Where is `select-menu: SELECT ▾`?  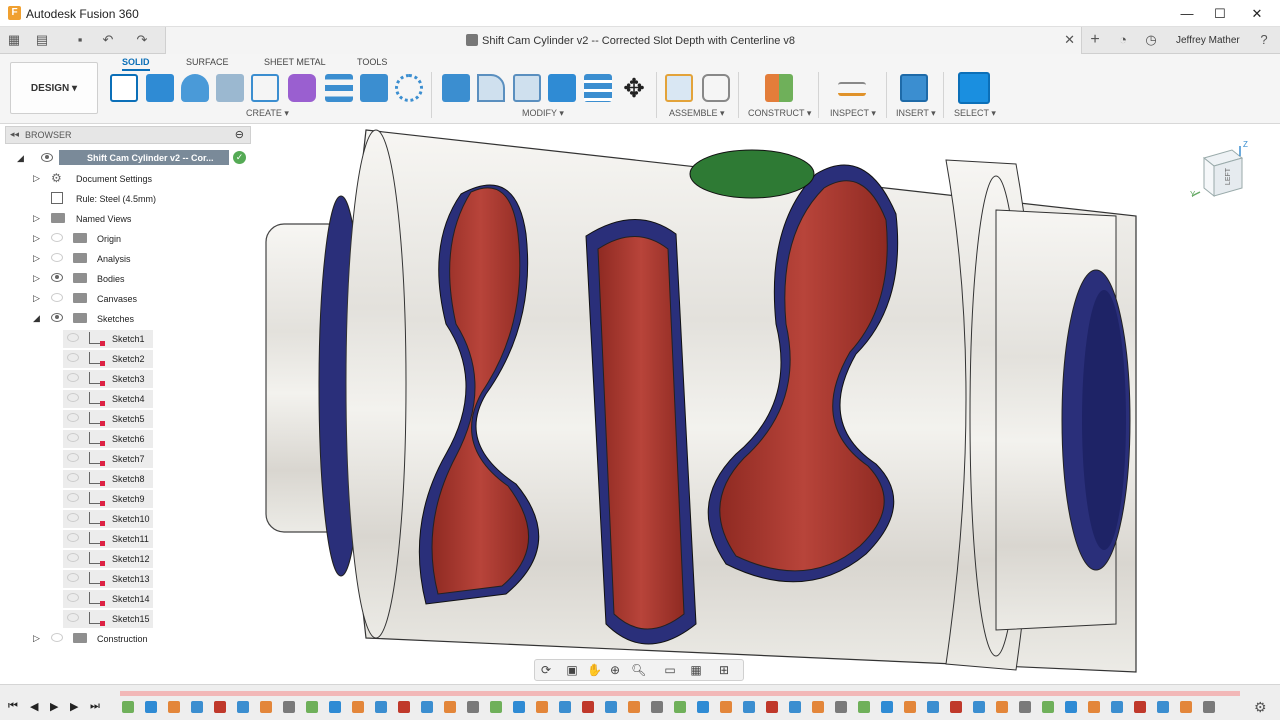
select-menu: SELECT ▾ is located at coordinates (975, 113).